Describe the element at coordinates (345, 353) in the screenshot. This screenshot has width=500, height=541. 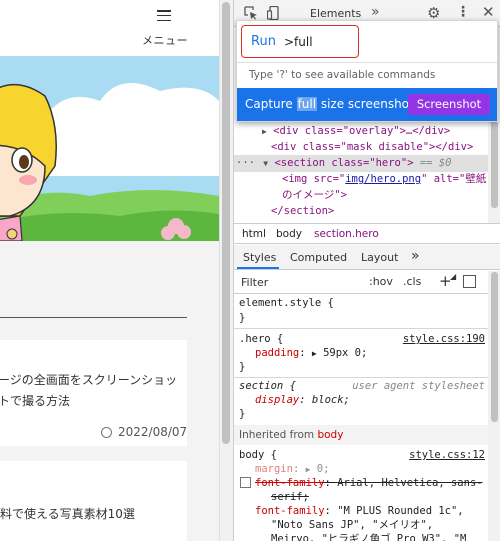
I see `property-value: 59px 0;` at that location.